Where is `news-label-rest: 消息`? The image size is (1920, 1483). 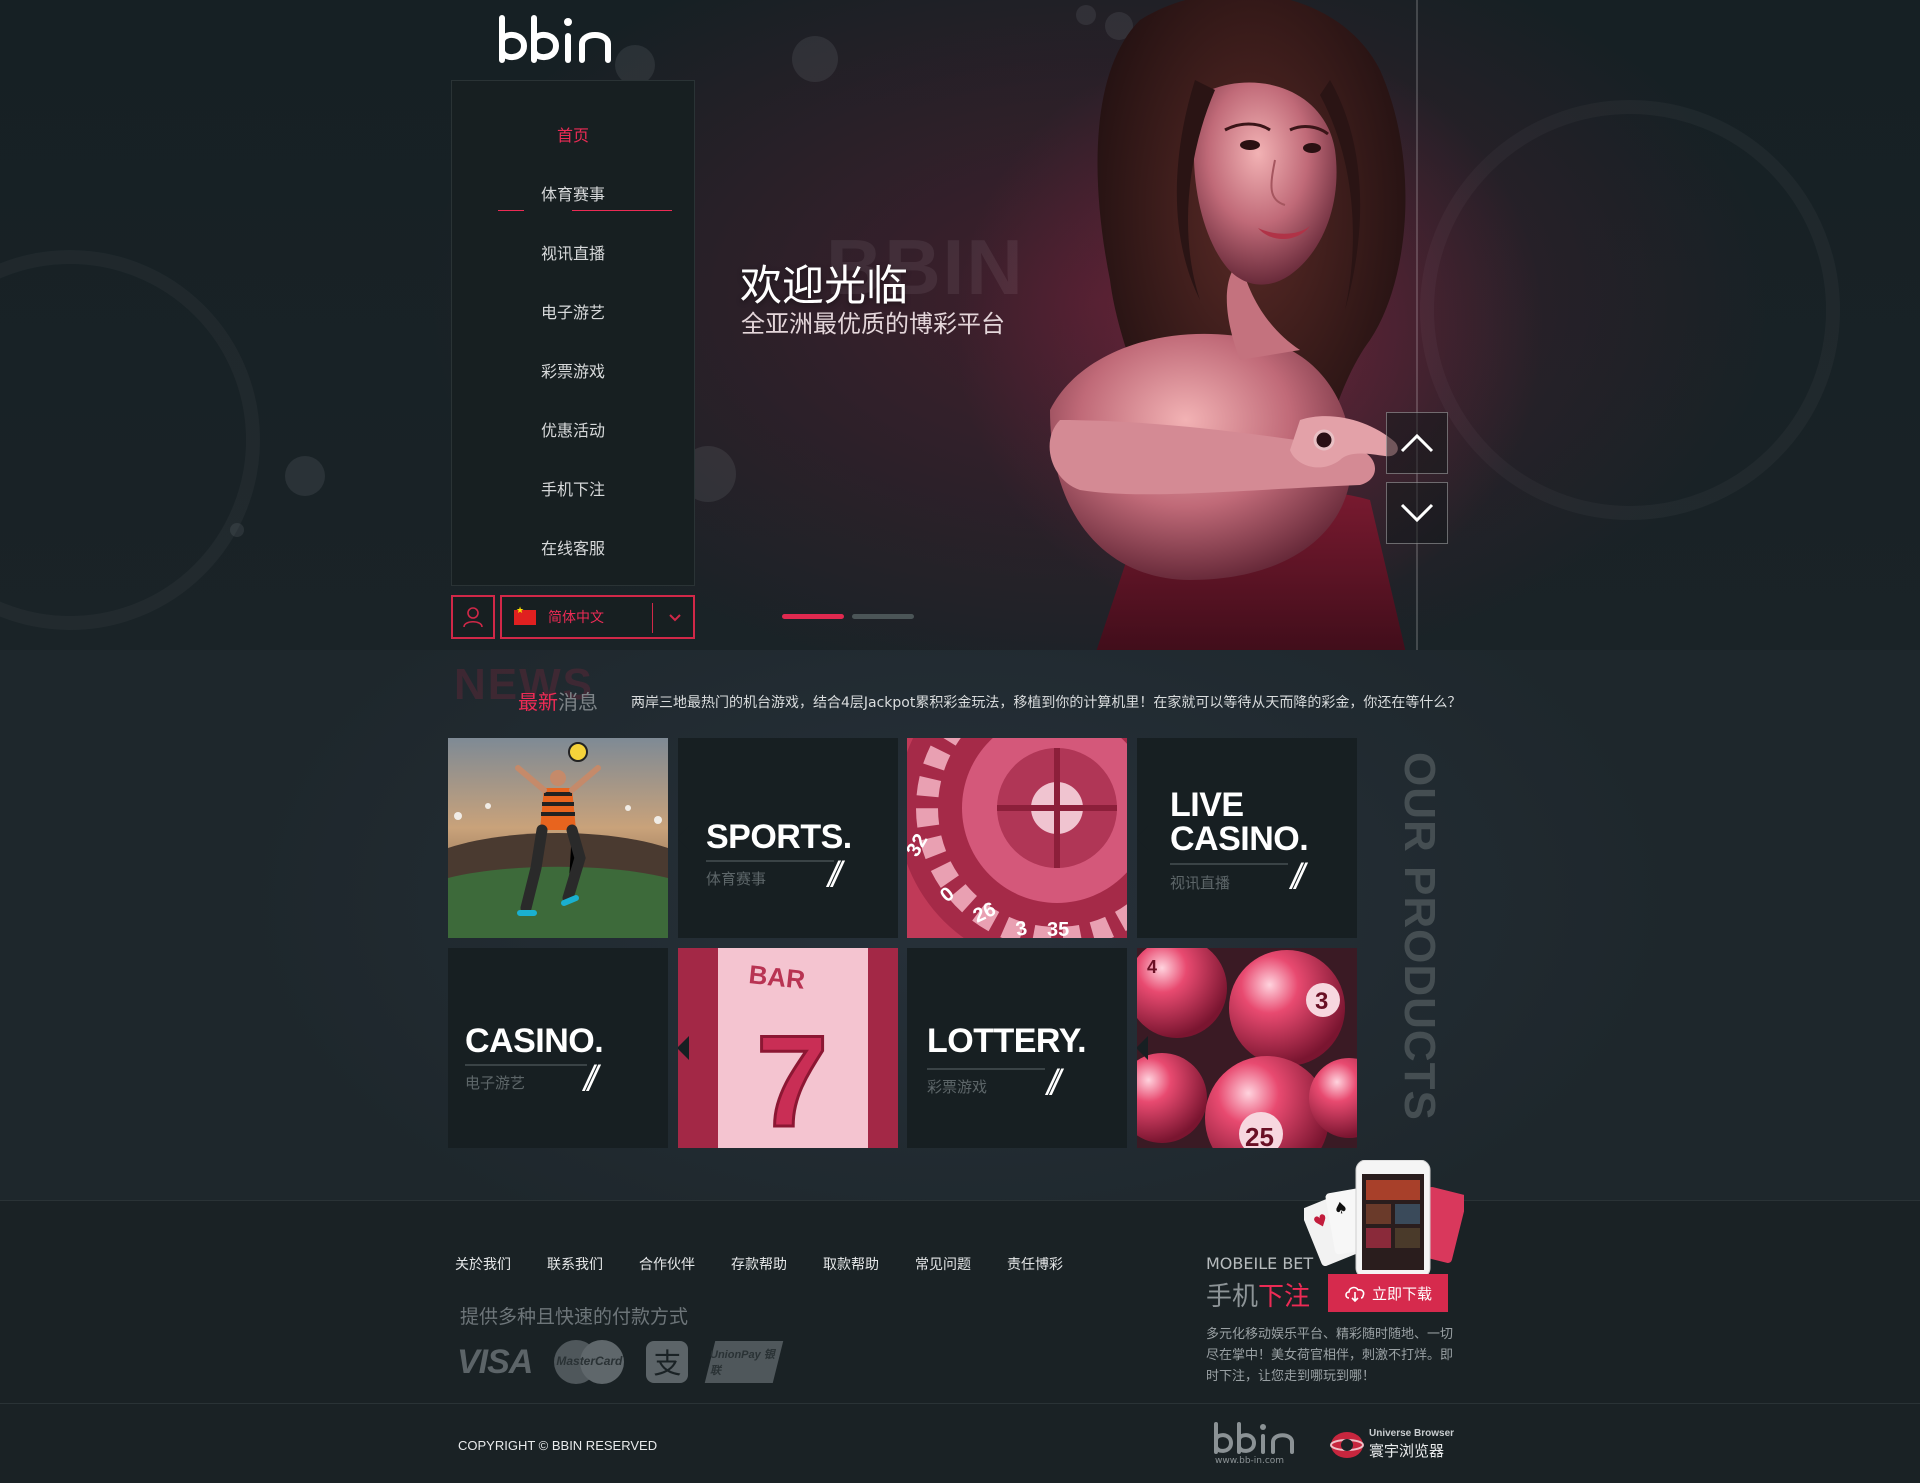 news-label-rest: 消息 is located at coordinates (578, 702).